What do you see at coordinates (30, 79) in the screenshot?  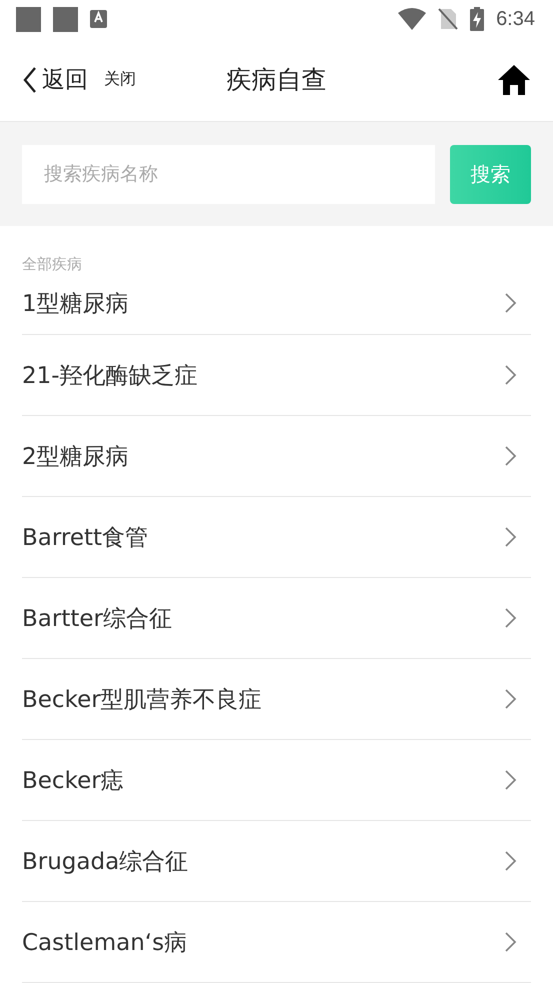 I see `chevron-left-icon` at bounding box center [30, 79].